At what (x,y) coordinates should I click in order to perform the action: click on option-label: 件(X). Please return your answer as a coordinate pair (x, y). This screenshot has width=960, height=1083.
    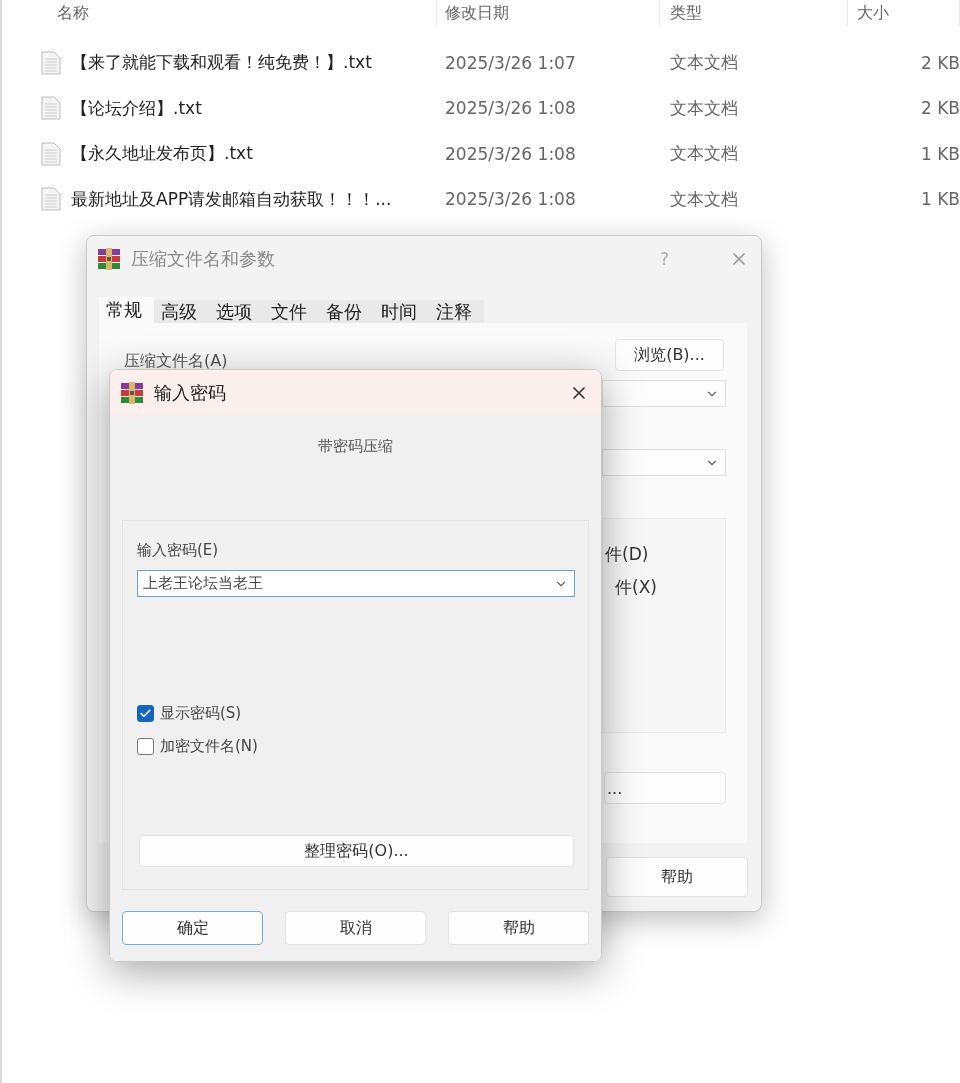
    Looking at the image, I should click on (665, 587).